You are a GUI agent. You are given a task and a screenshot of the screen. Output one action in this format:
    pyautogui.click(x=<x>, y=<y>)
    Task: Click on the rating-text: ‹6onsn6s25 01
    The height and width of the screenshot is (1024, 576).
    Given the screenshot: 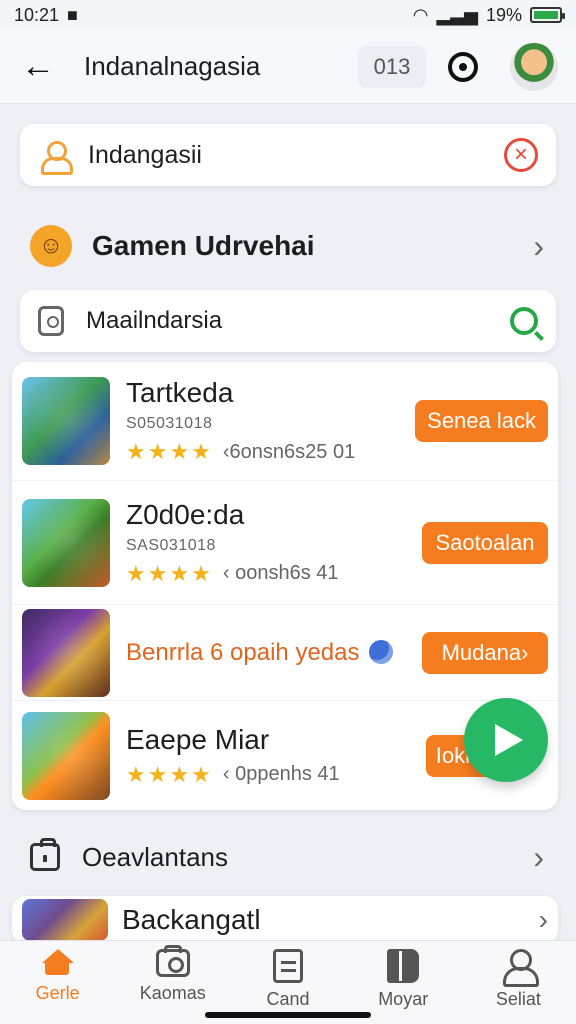 What is the action you would take?
    pyautogui.click(x=289, y=451)
    